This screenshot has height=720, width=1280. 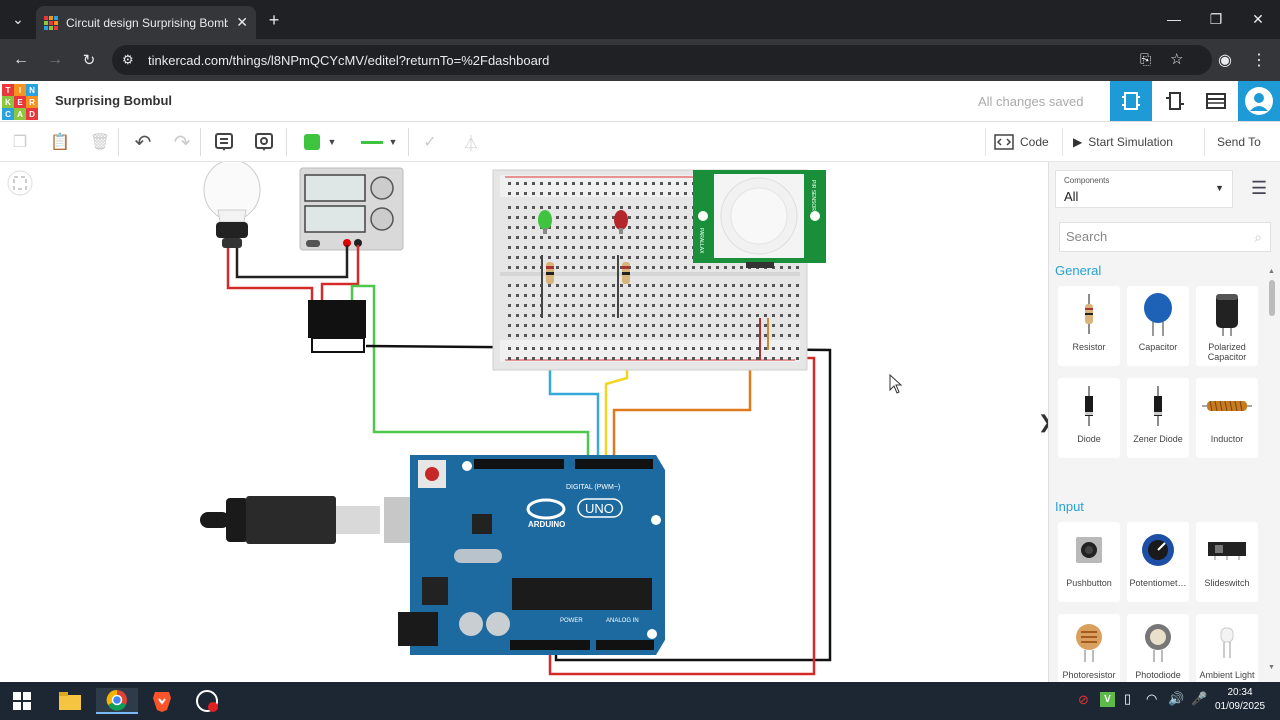 I want to click on chrome-taskbar-icon, so click(x=117, y=701).